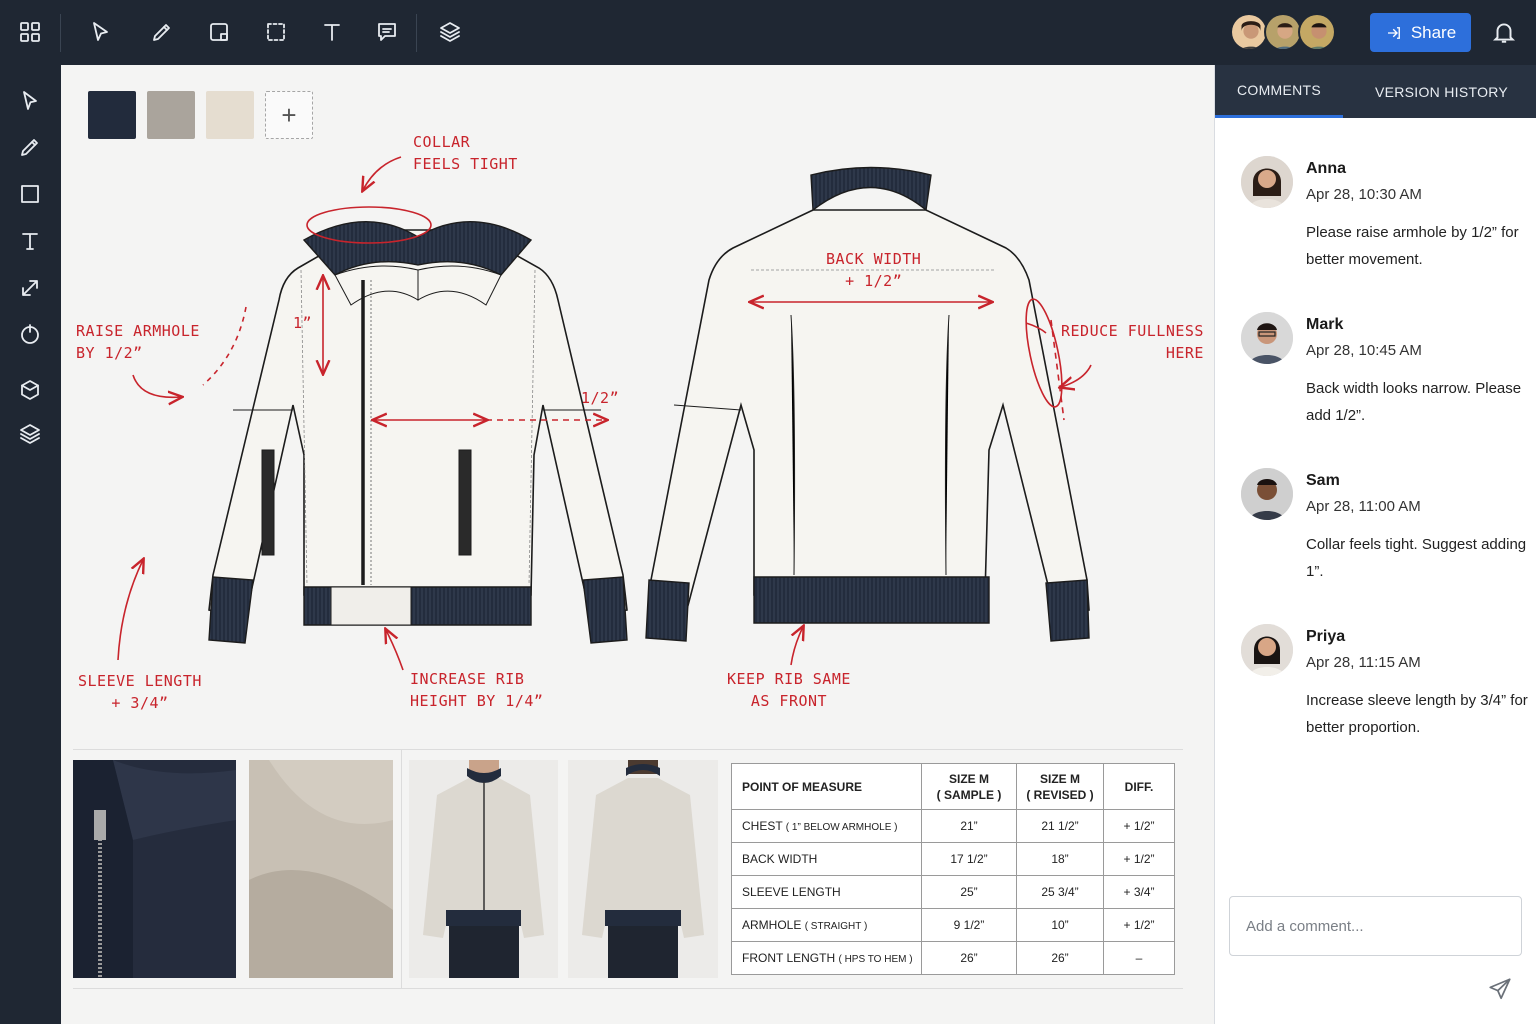  Describe the element at coordinates (772, 925) in the screenshot. I see `pom-label: ARMHOLE` at that location.